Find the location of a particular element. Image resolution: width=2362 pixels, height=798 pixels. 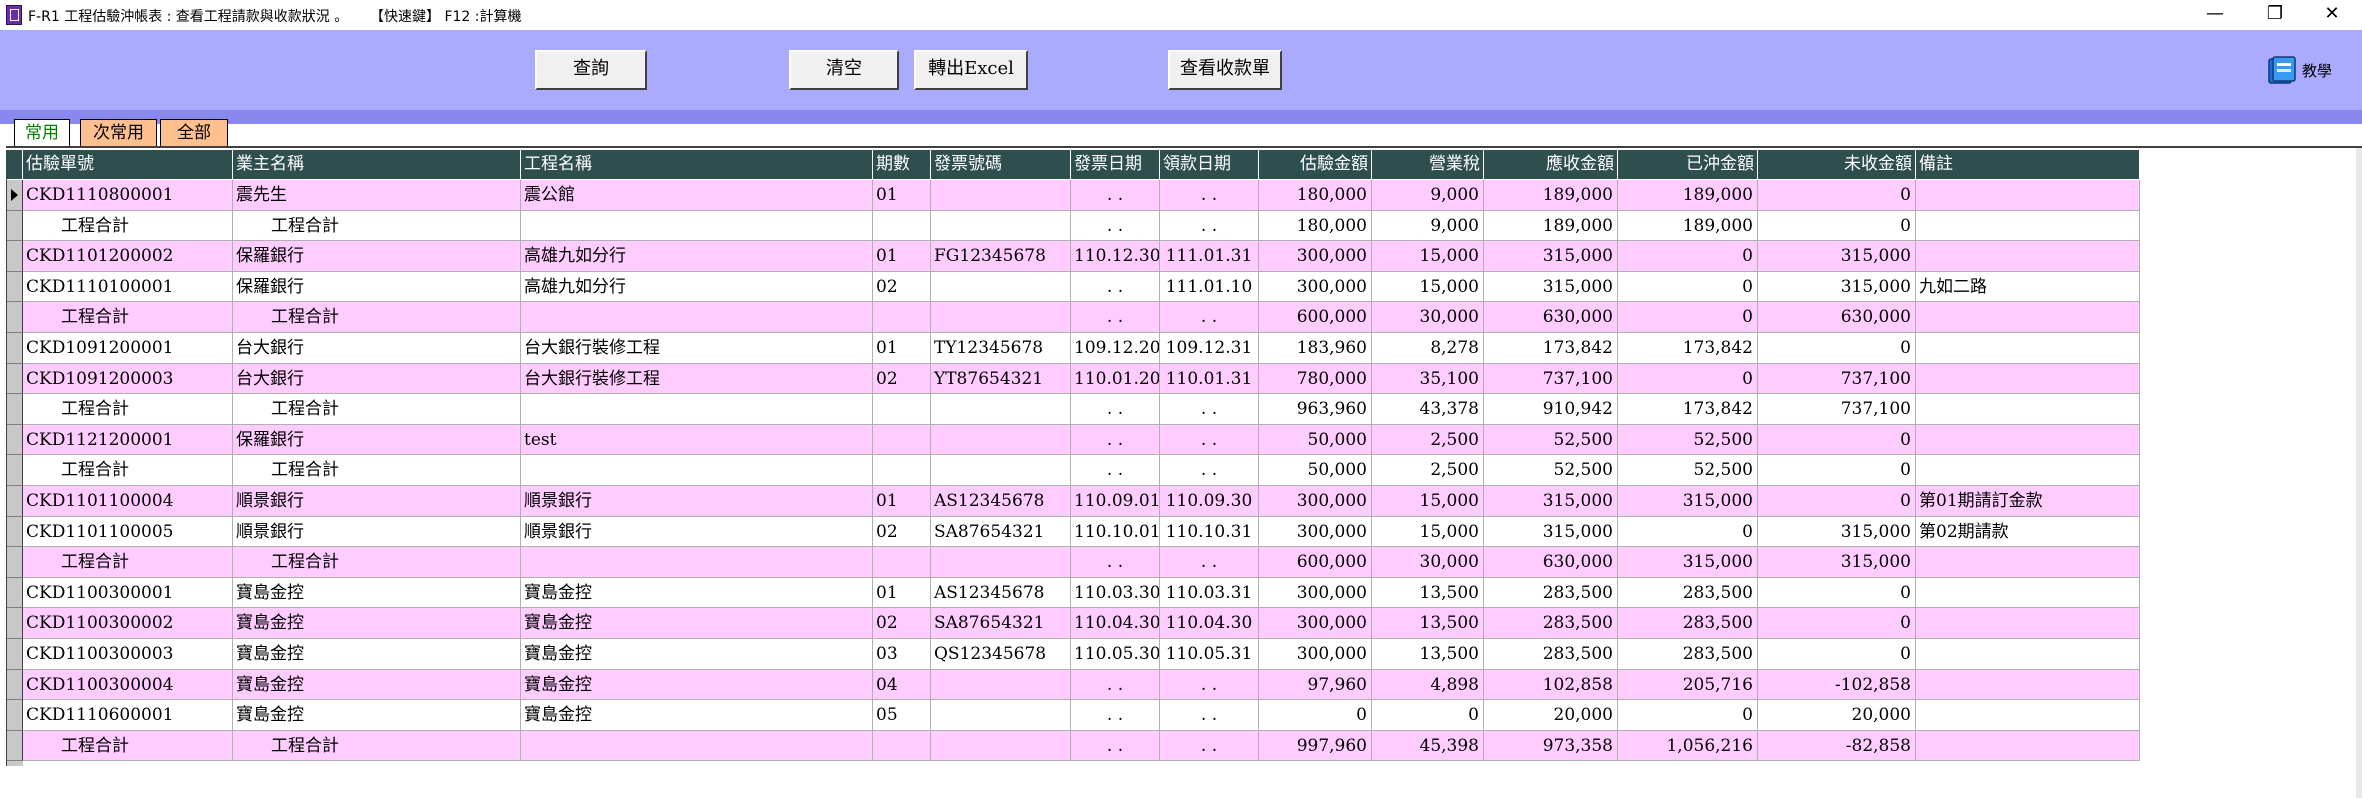

cell-receivable: 973,358 is located at coordinates (1551, 746).